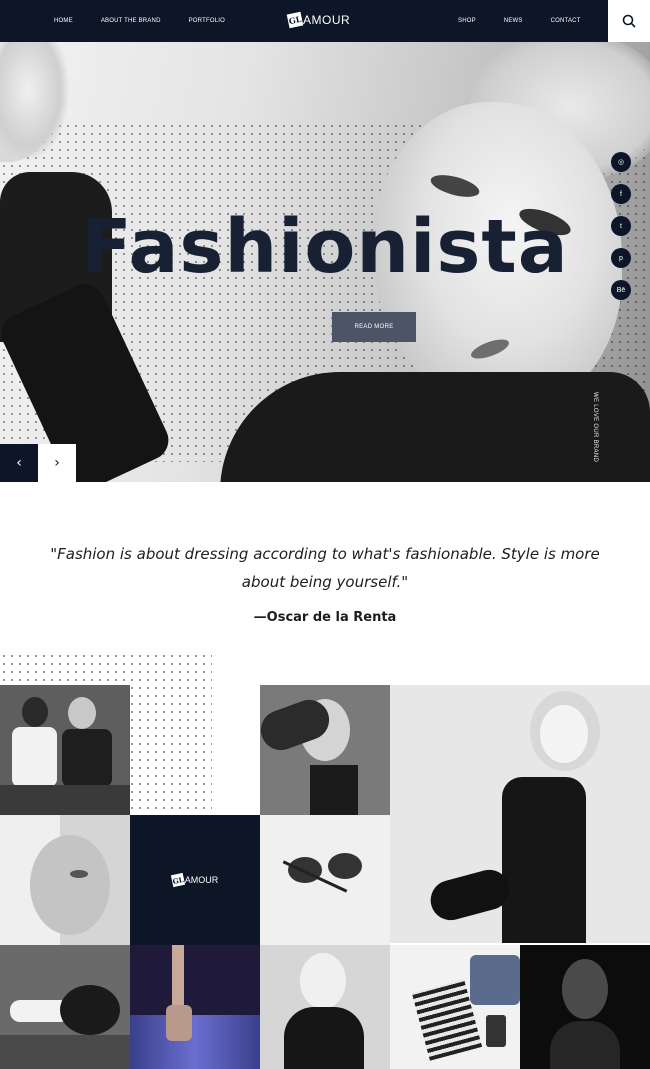 Image resolution: width=650 pixels, height=1069 pixels. Describe the element at coordinates (595, 427) in the screenshot. I see `vertical-tagline: WE LOVE OUR BRAND` at that location.